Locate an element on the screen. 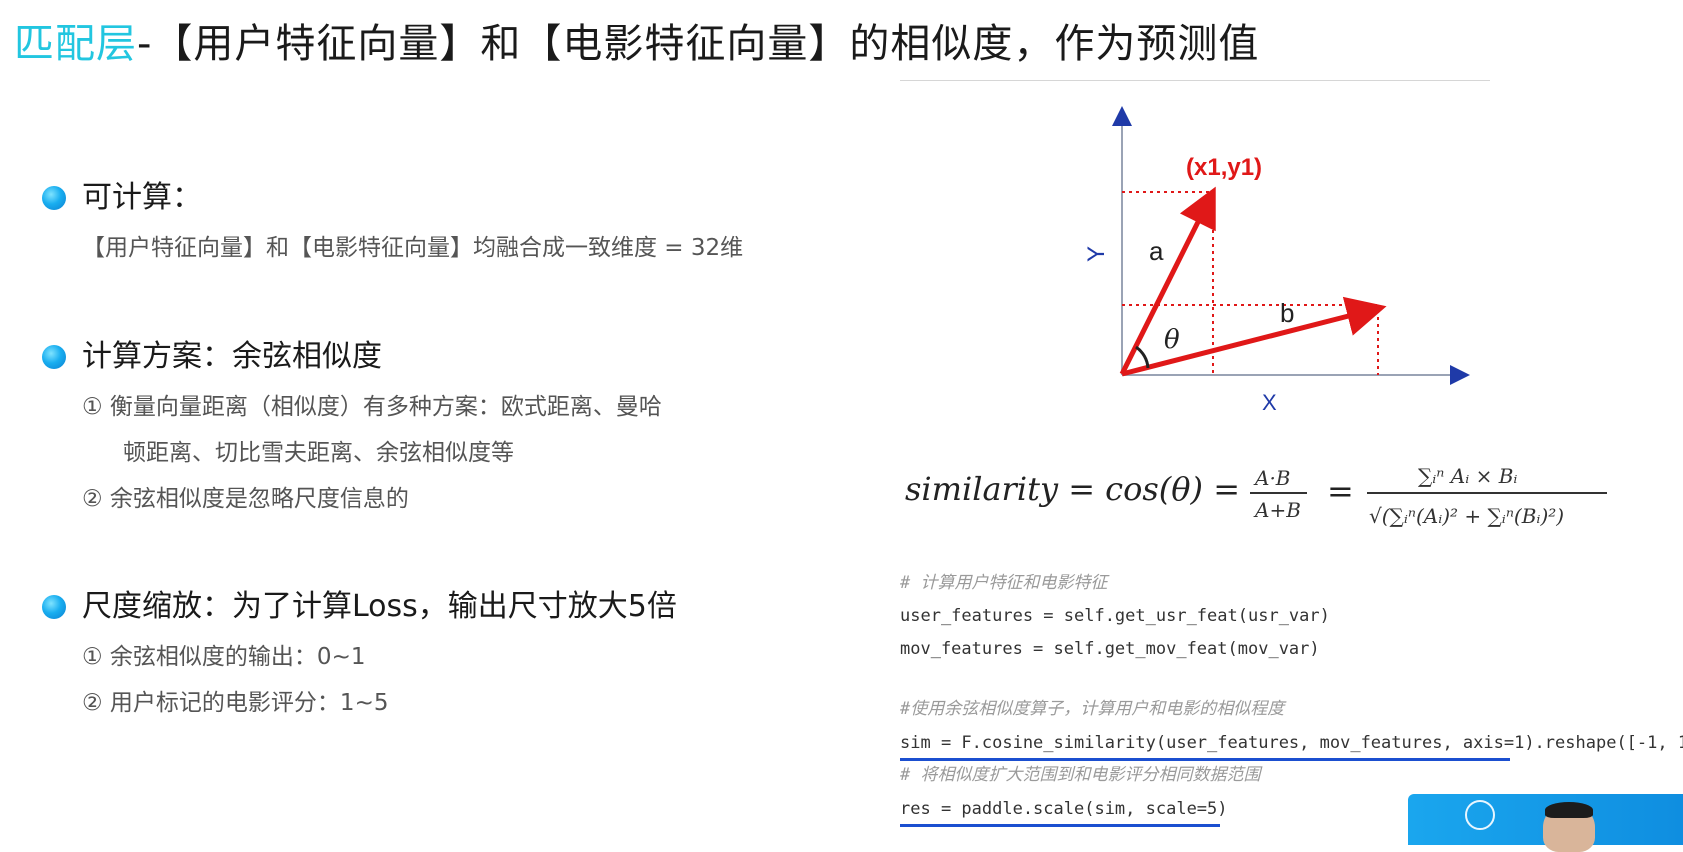 Image resolution: width=1683 pixels, height=852 pixels. webcam-overlay is located at coordinates (1545, 823).